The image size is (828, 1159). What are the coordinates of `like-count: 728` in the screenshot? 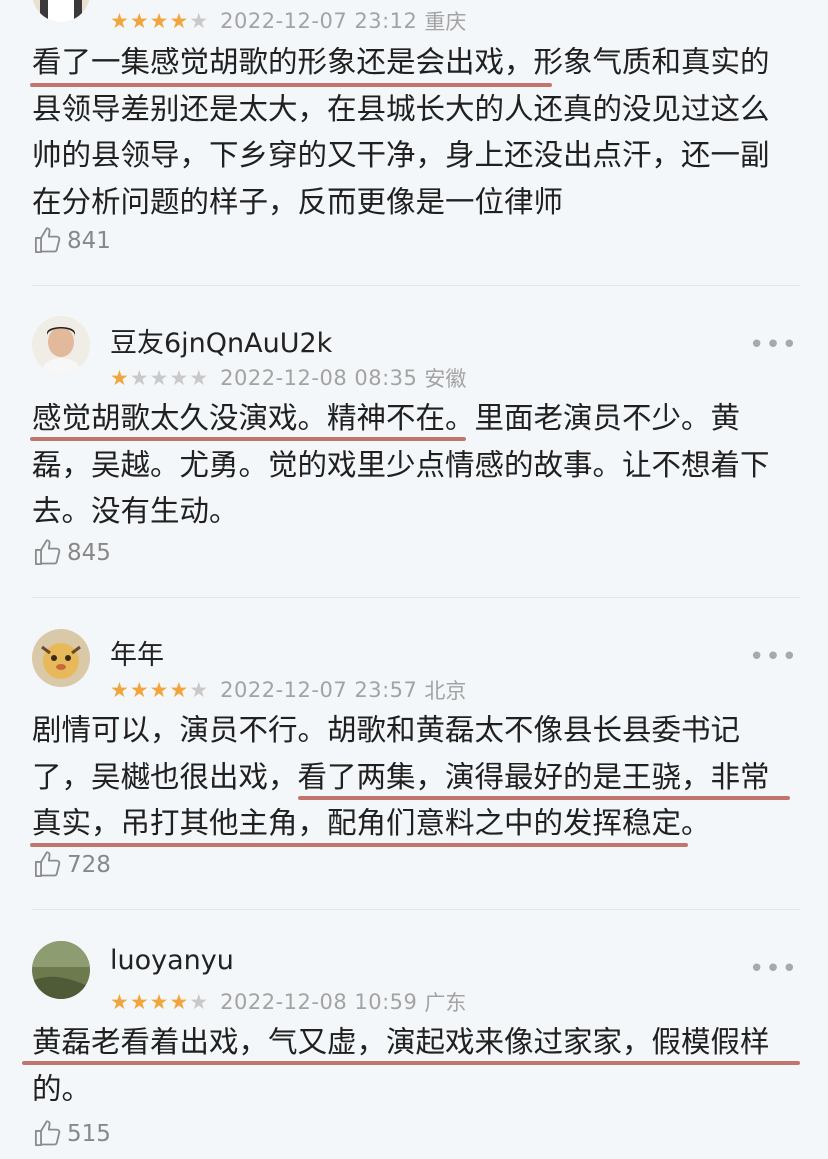 It's located at (89, 864).